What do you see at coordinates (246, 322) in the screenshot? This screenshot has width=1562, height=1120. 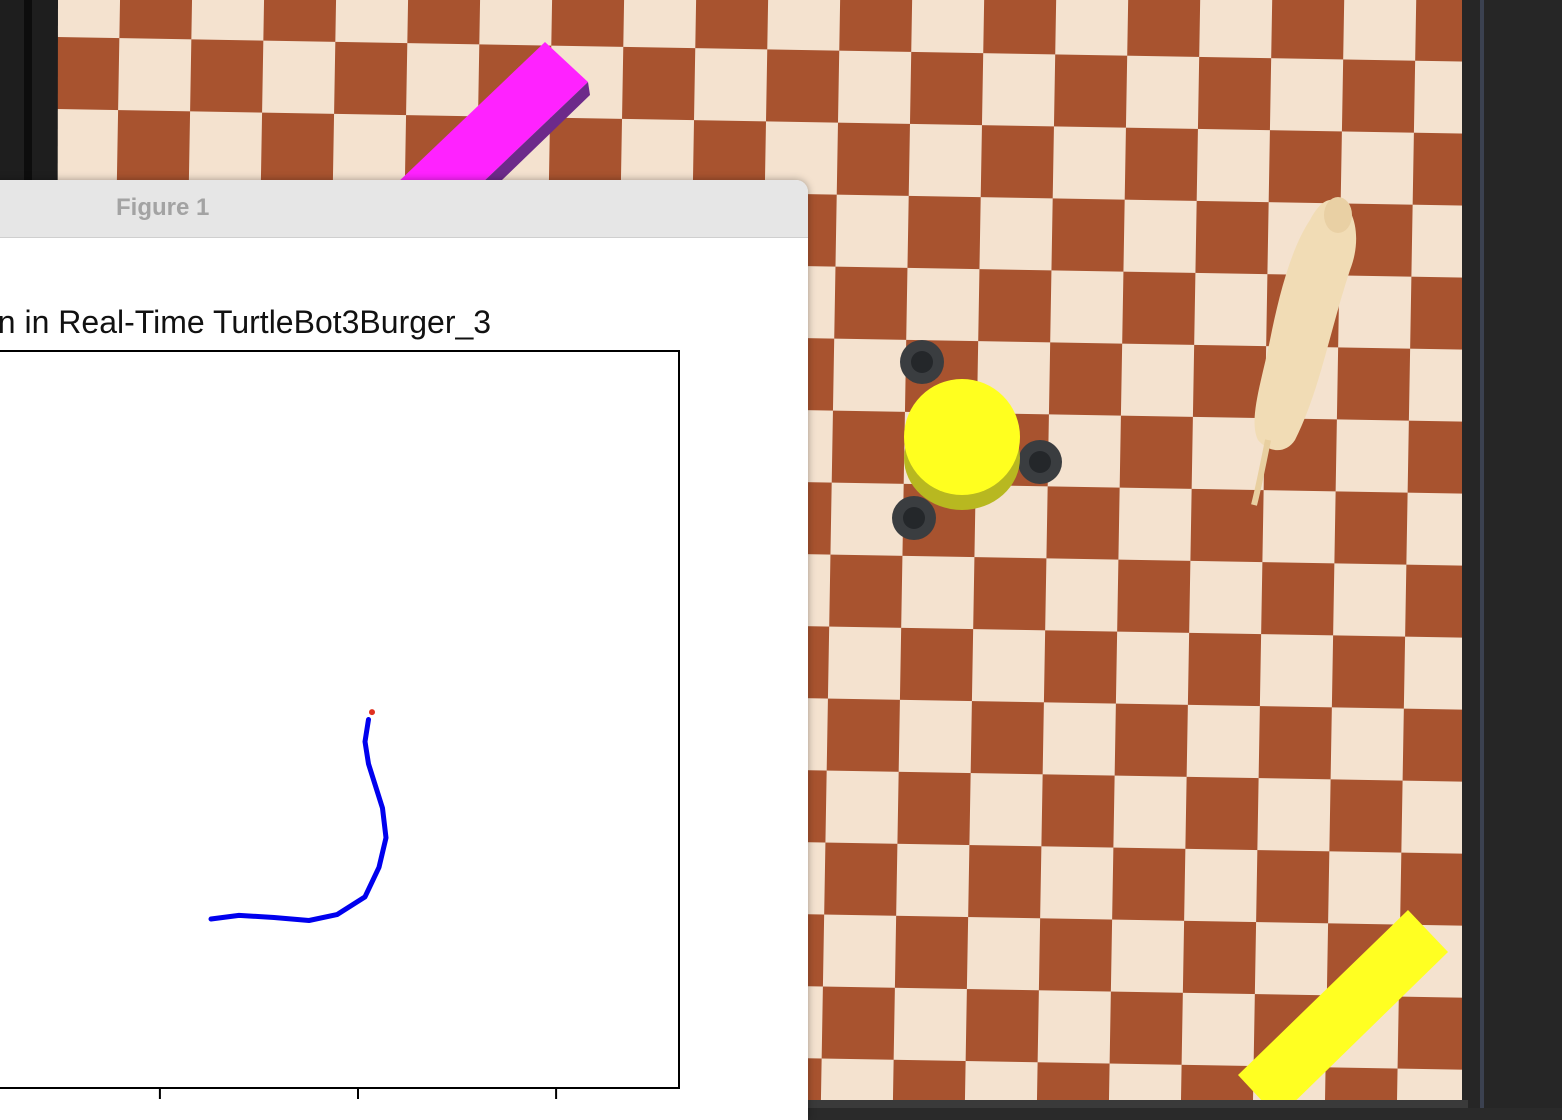 I see `plot-title: on in Real-Time TurtleBot3Burger_3` at bounding box center [246, 322].